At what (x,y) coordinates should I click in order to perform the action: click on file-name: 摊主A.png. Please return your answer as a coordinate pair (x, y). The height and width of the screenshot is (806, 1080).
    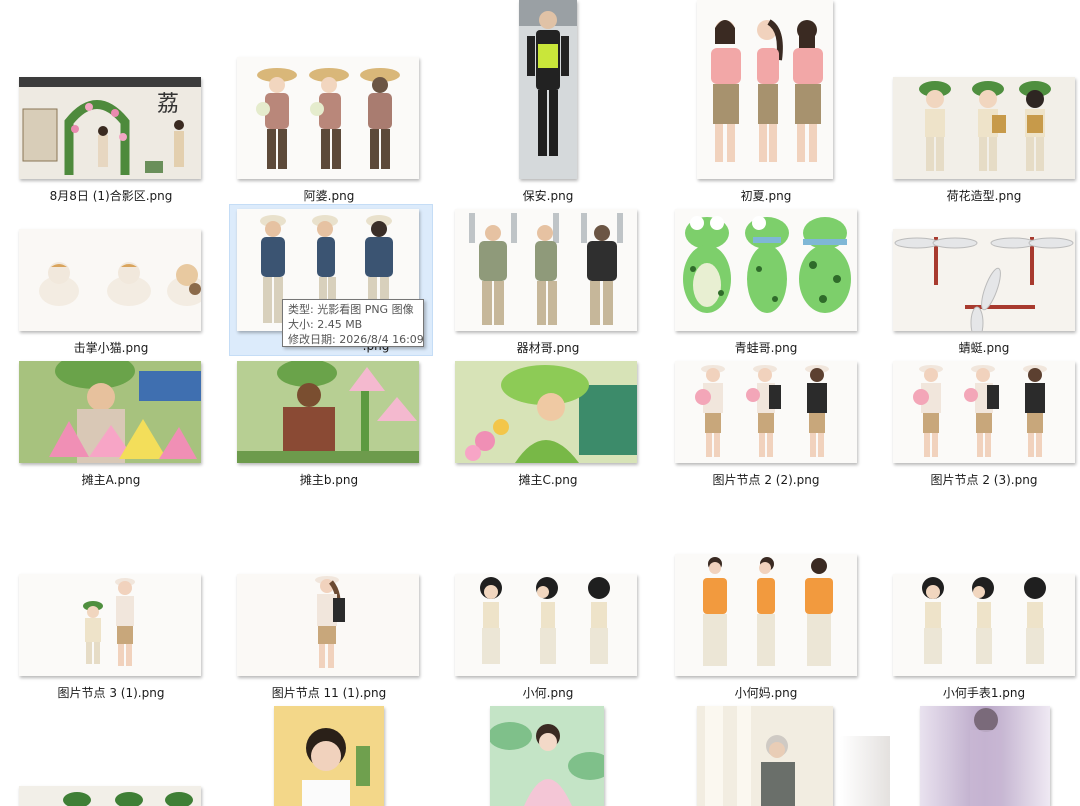
    Looking at the image, I should click on (111, 480).